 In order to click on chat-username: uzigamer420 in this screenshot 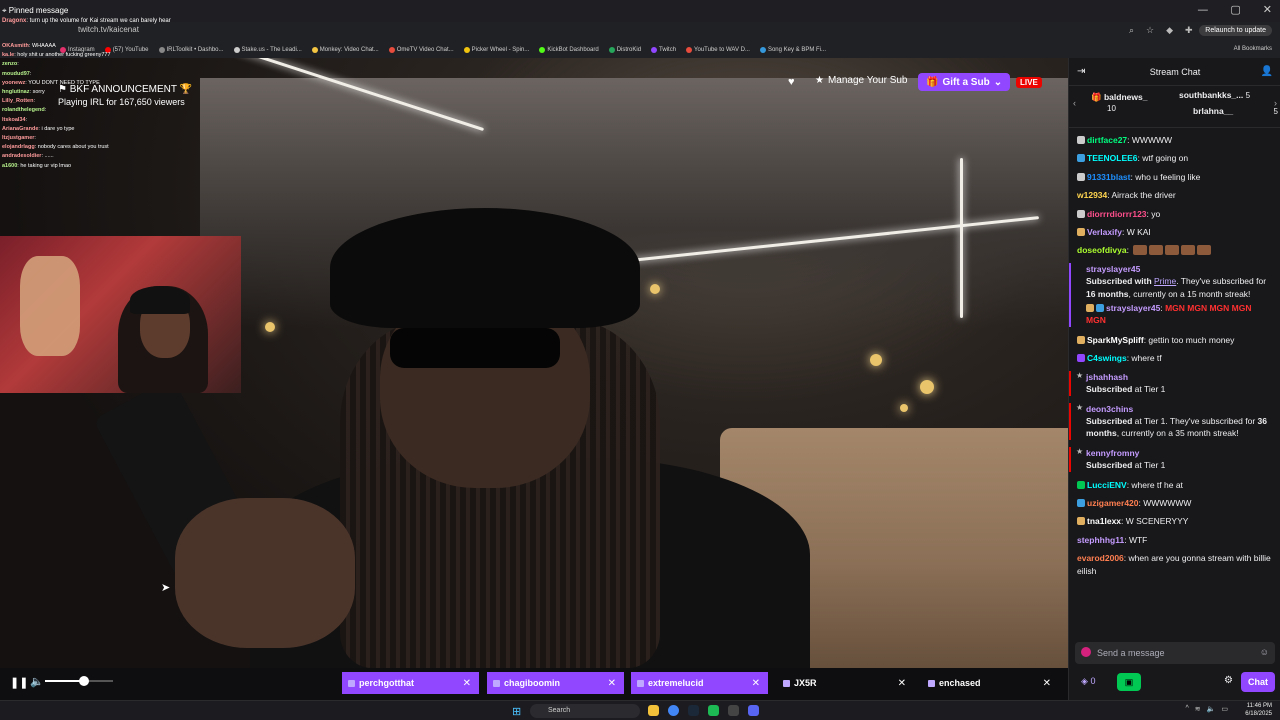, I will do `click(1113, 503)`.